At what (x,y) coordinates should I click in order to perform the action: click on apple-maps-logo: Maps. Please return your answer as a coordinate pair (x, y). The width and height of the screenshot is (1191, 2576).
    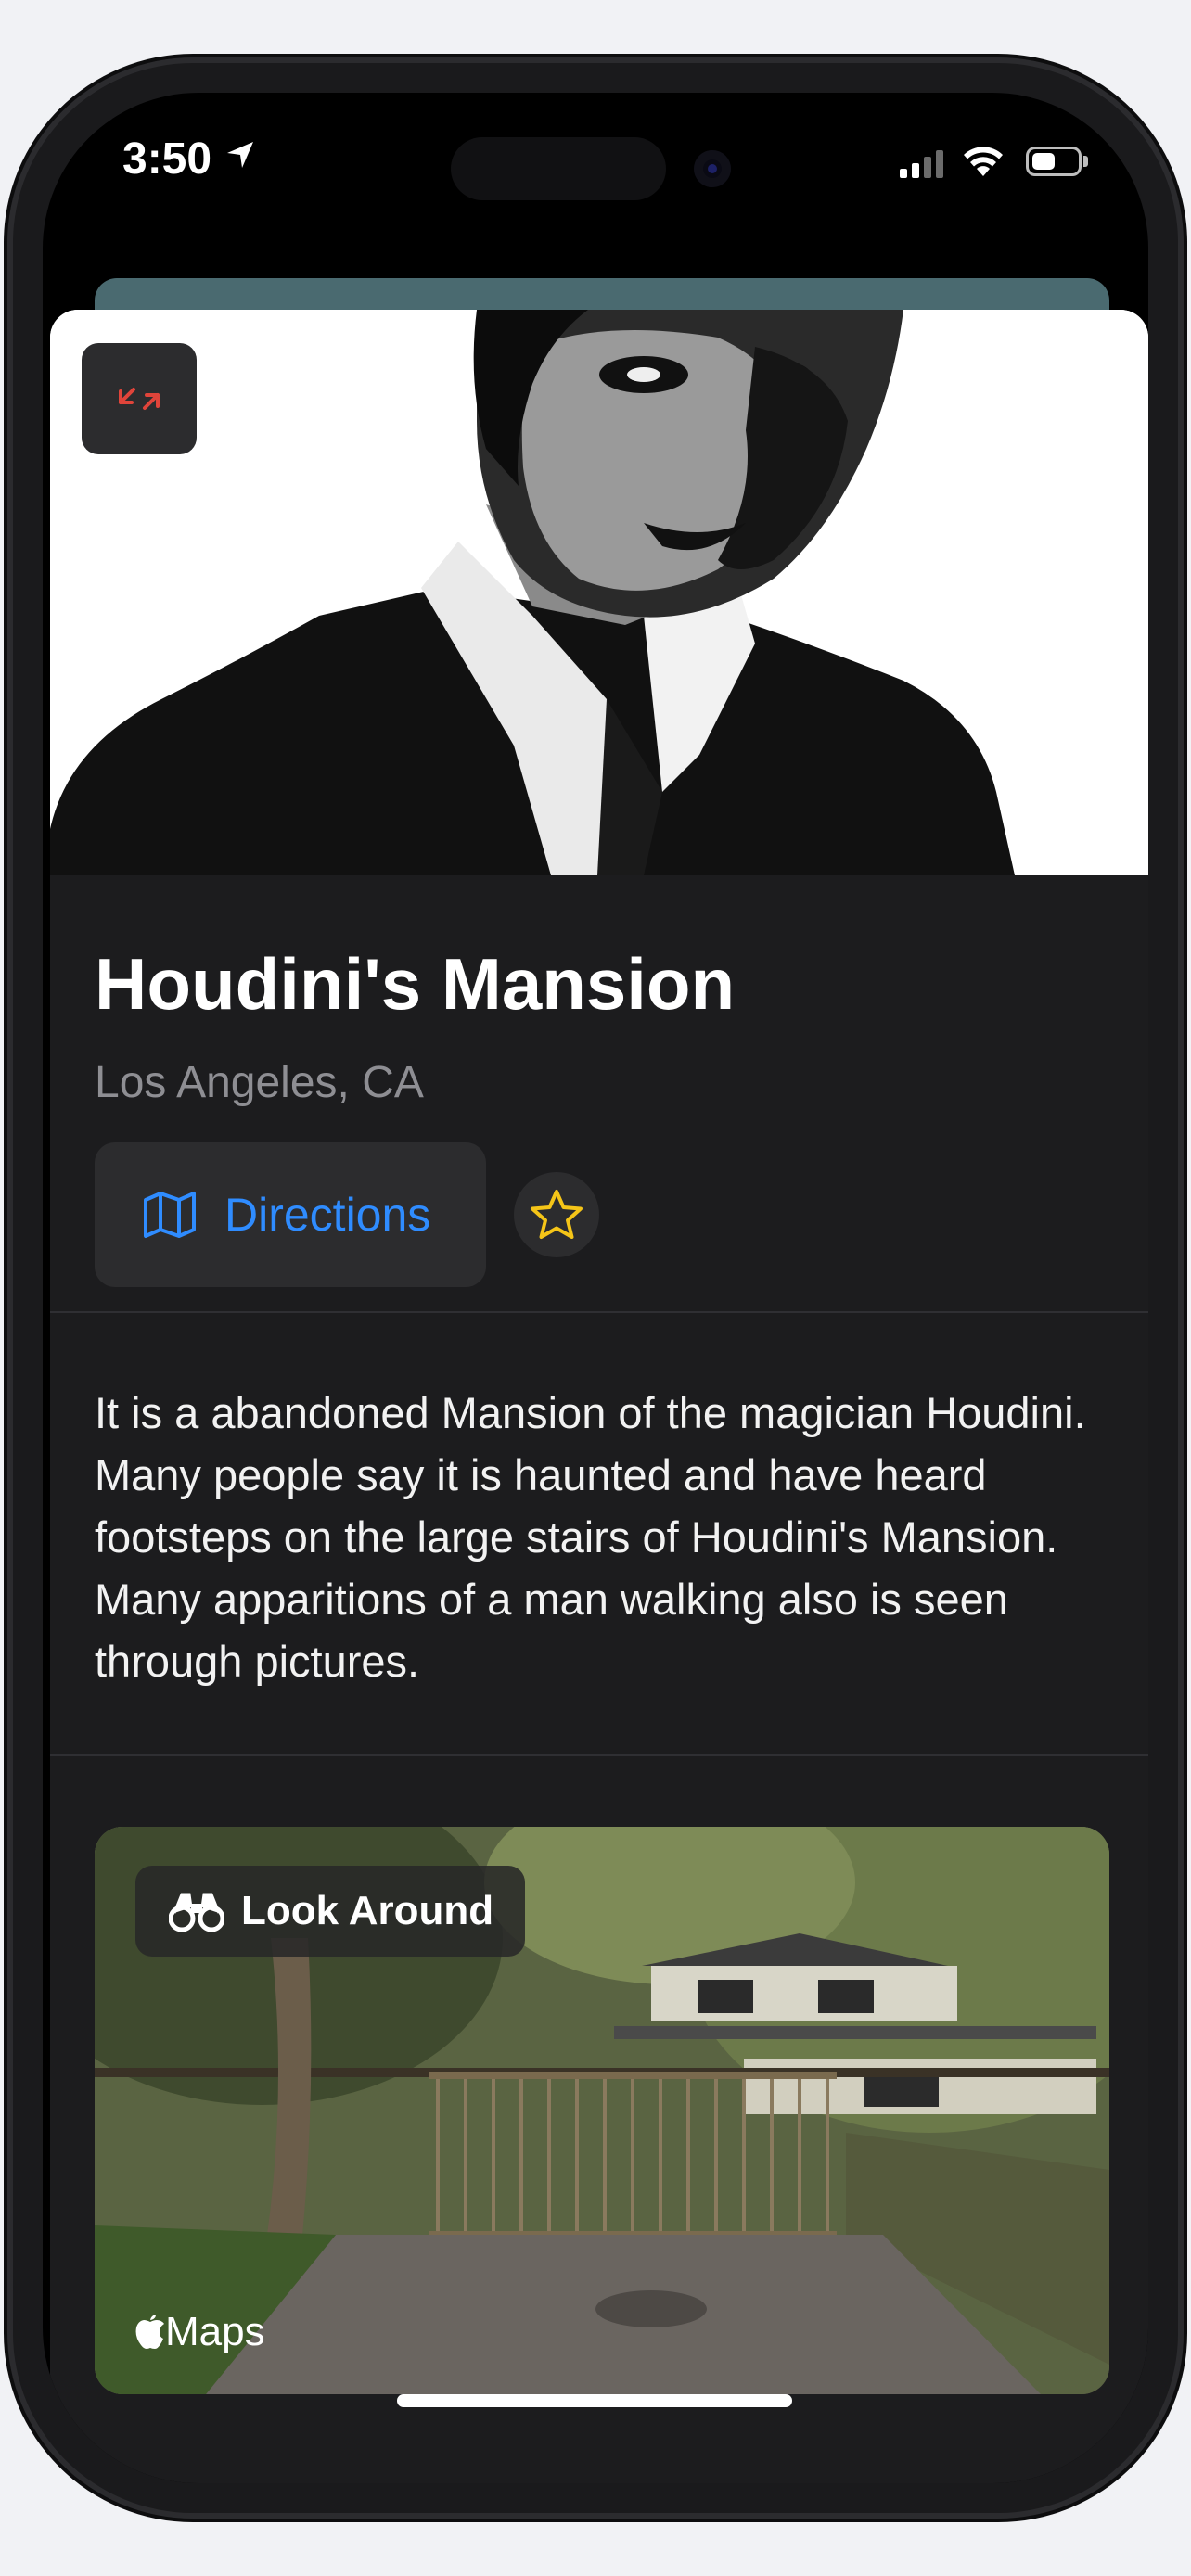
    Looking at the image, I should click on (200, 2332).